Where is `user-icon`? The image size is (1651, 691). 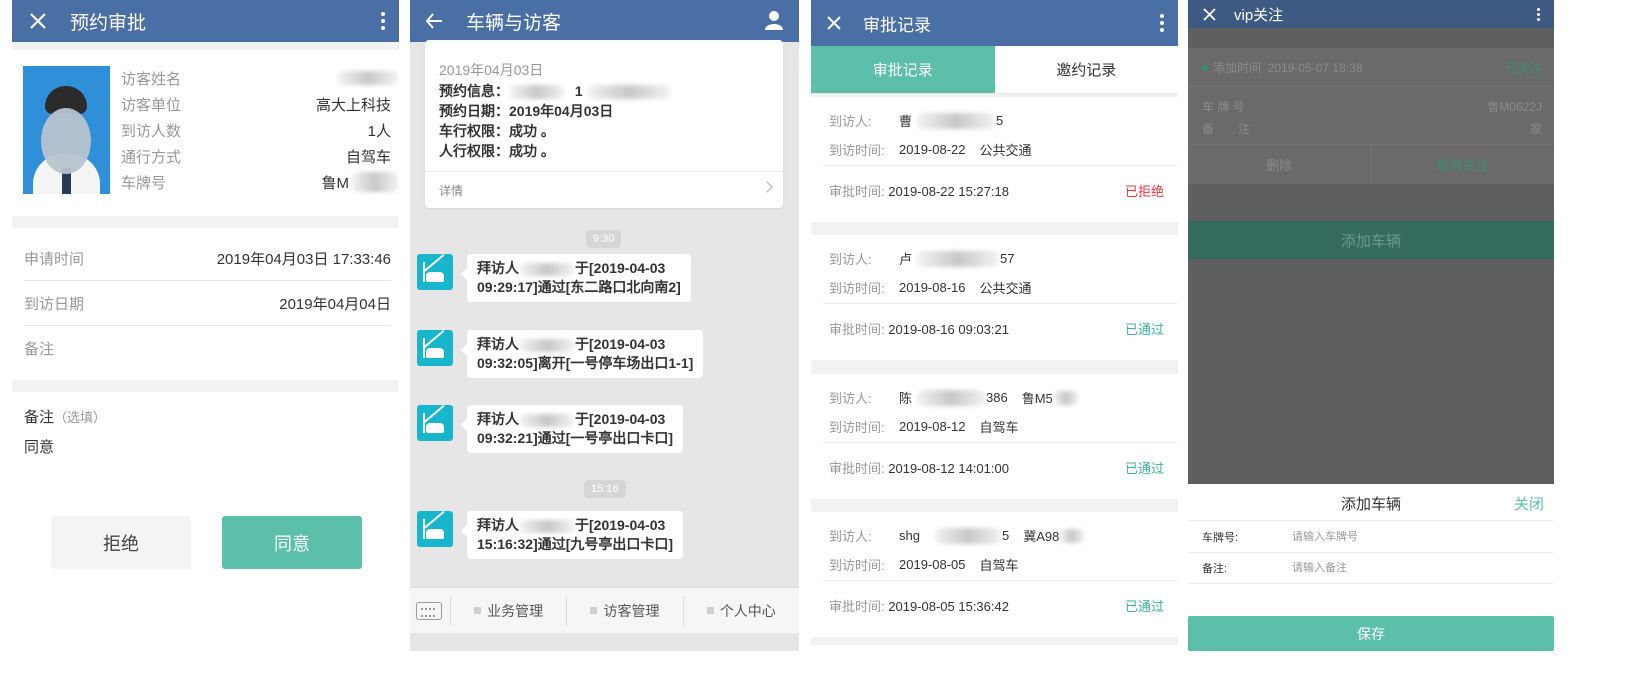 user-icon is located at coordinates (774, 20).